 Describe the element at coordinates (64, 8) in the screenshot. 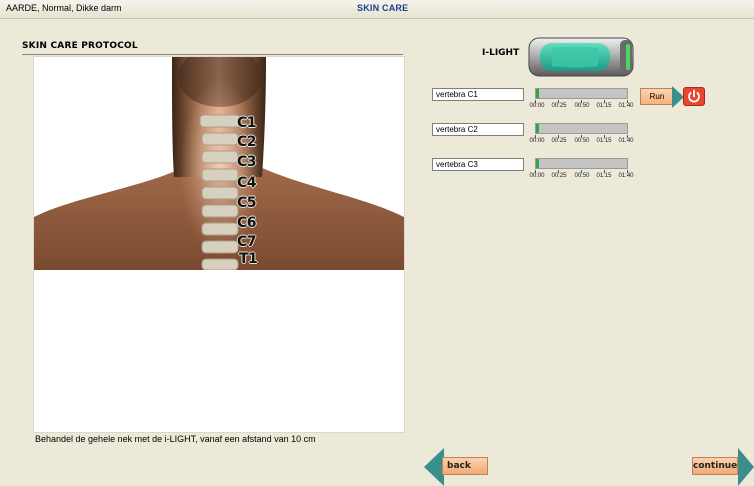

I see `patient-info: AARDE, Normal, Dikke darm` at that location.